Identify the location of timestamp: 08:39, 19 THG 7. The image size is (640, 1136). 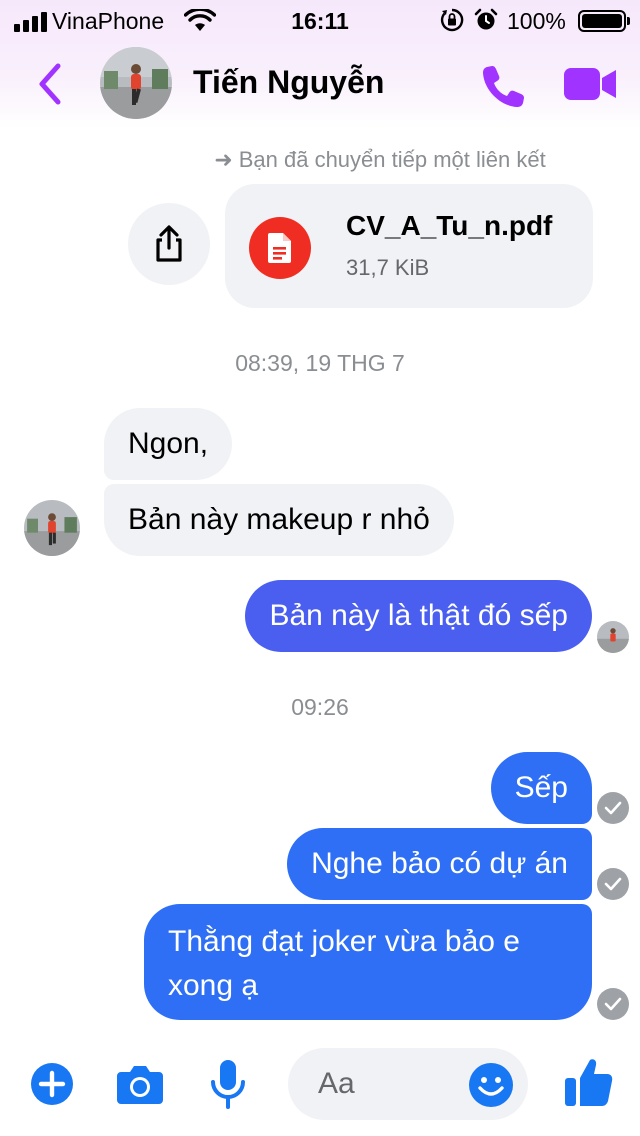
(320, 363).